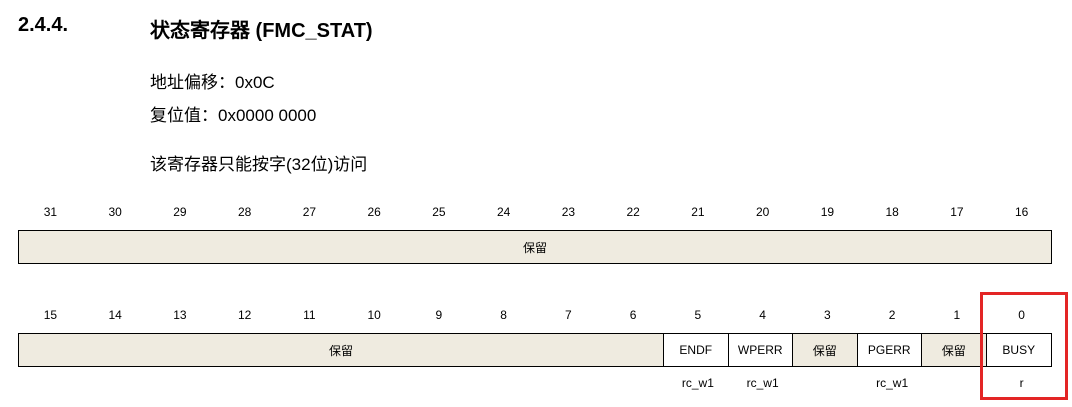 The width and height of the screenshot is (1072, 407). What do you see at coordinates (374, 212) in the screenshot?
I see `bit-number: 26` at bounding box center [374, 212].